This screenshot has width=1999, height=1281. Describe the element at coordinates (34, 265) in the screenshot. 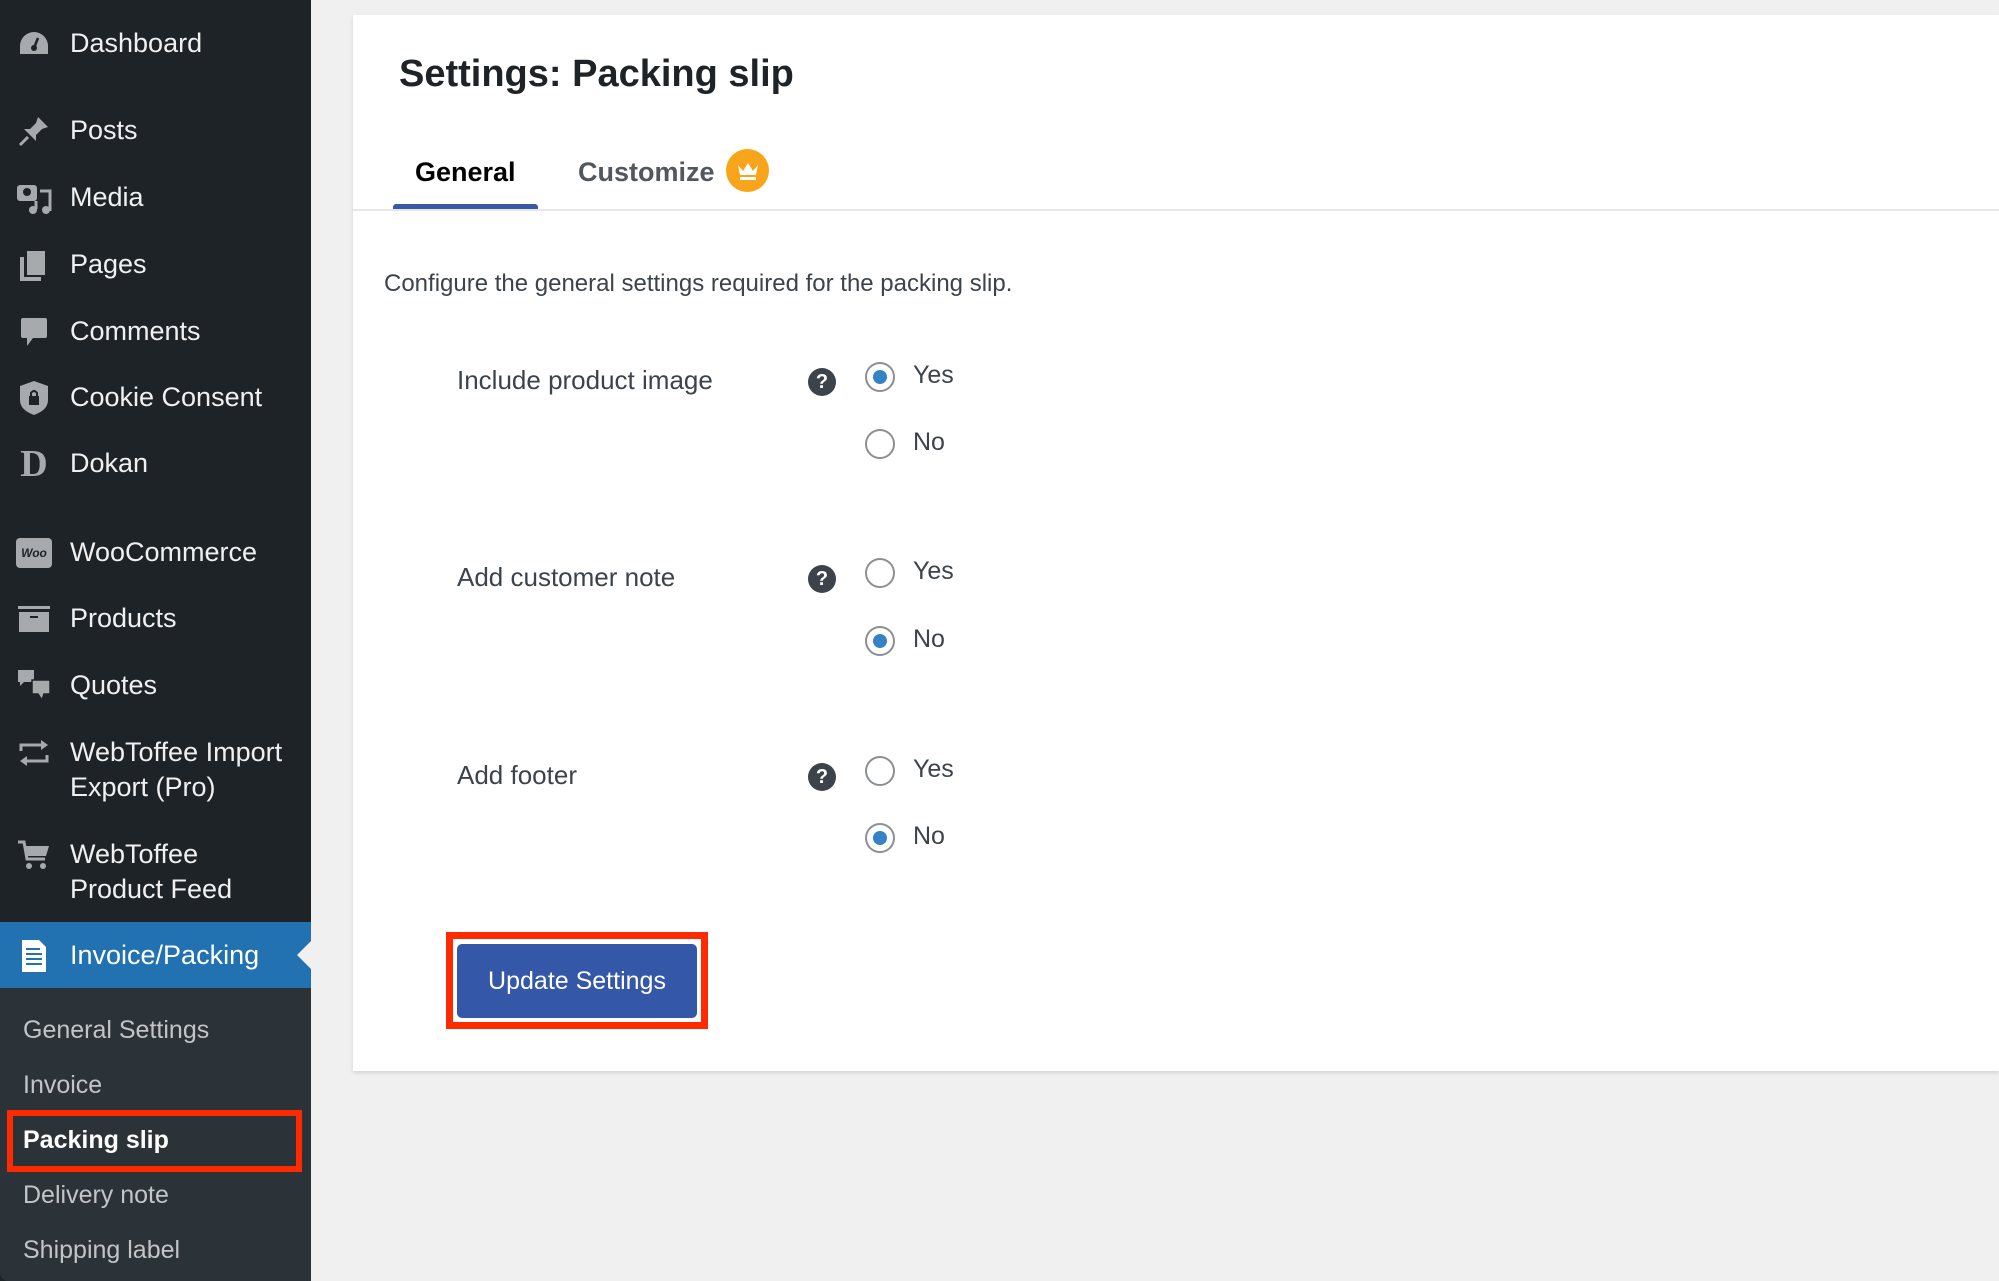

I see `pages-icon` at that location.